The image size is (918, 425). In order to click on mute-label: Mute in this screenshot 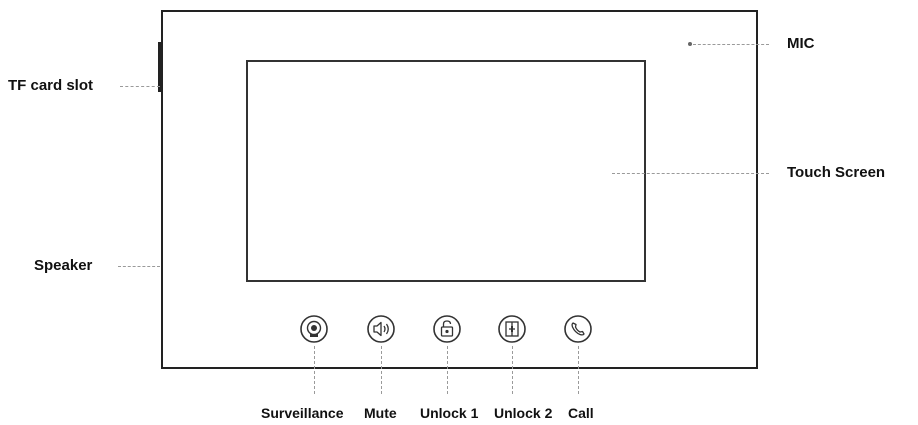, I will do `click(380, 413)`.